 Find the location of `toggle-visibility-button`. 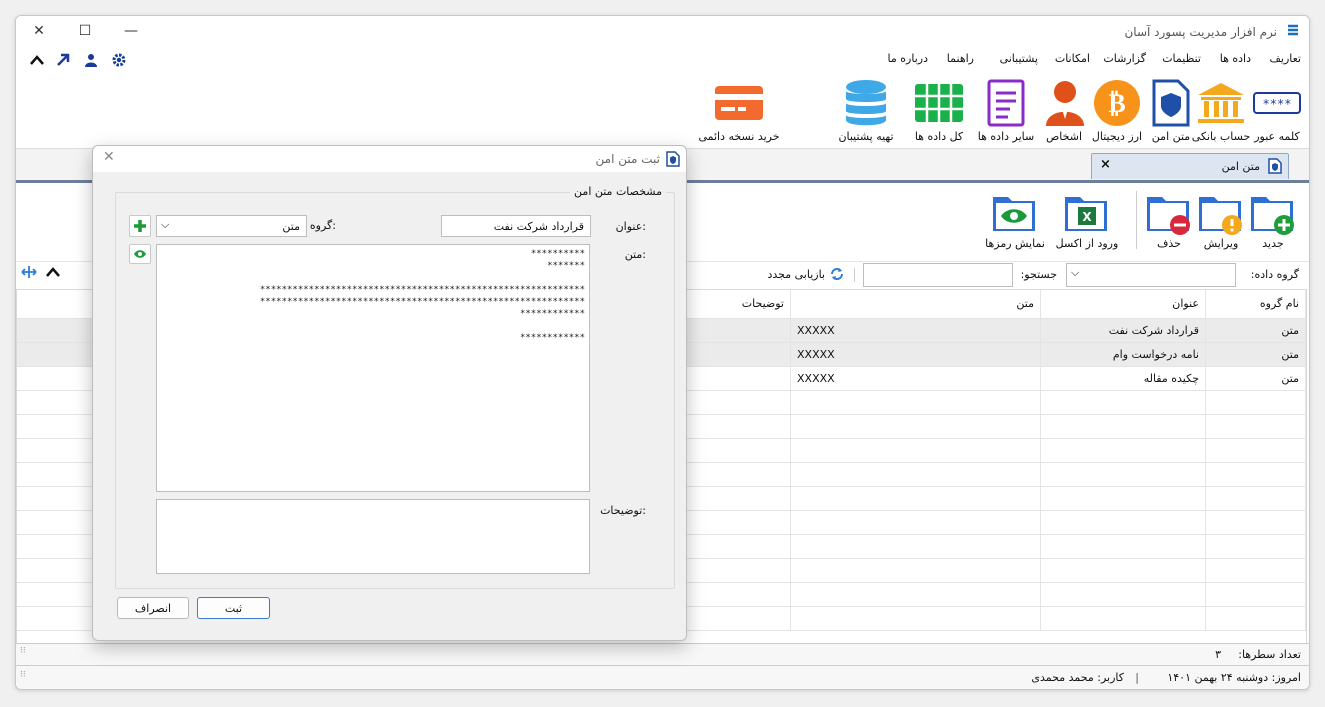

toggle-visibility-button is located at coordinates (140, 254).